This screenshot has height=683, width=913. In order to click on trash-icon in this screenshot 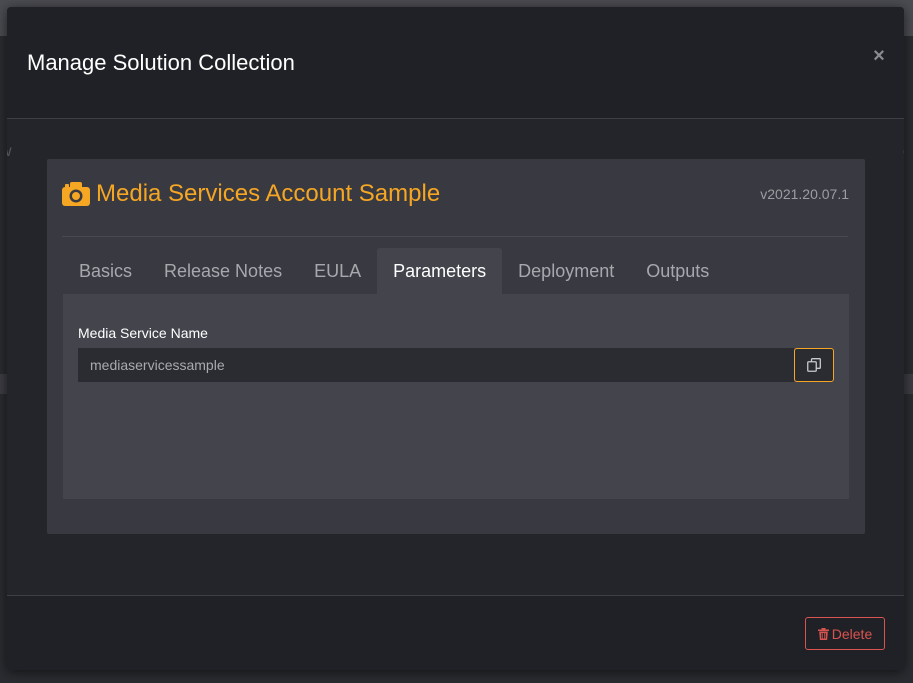, I will do `click(823, 633)`.